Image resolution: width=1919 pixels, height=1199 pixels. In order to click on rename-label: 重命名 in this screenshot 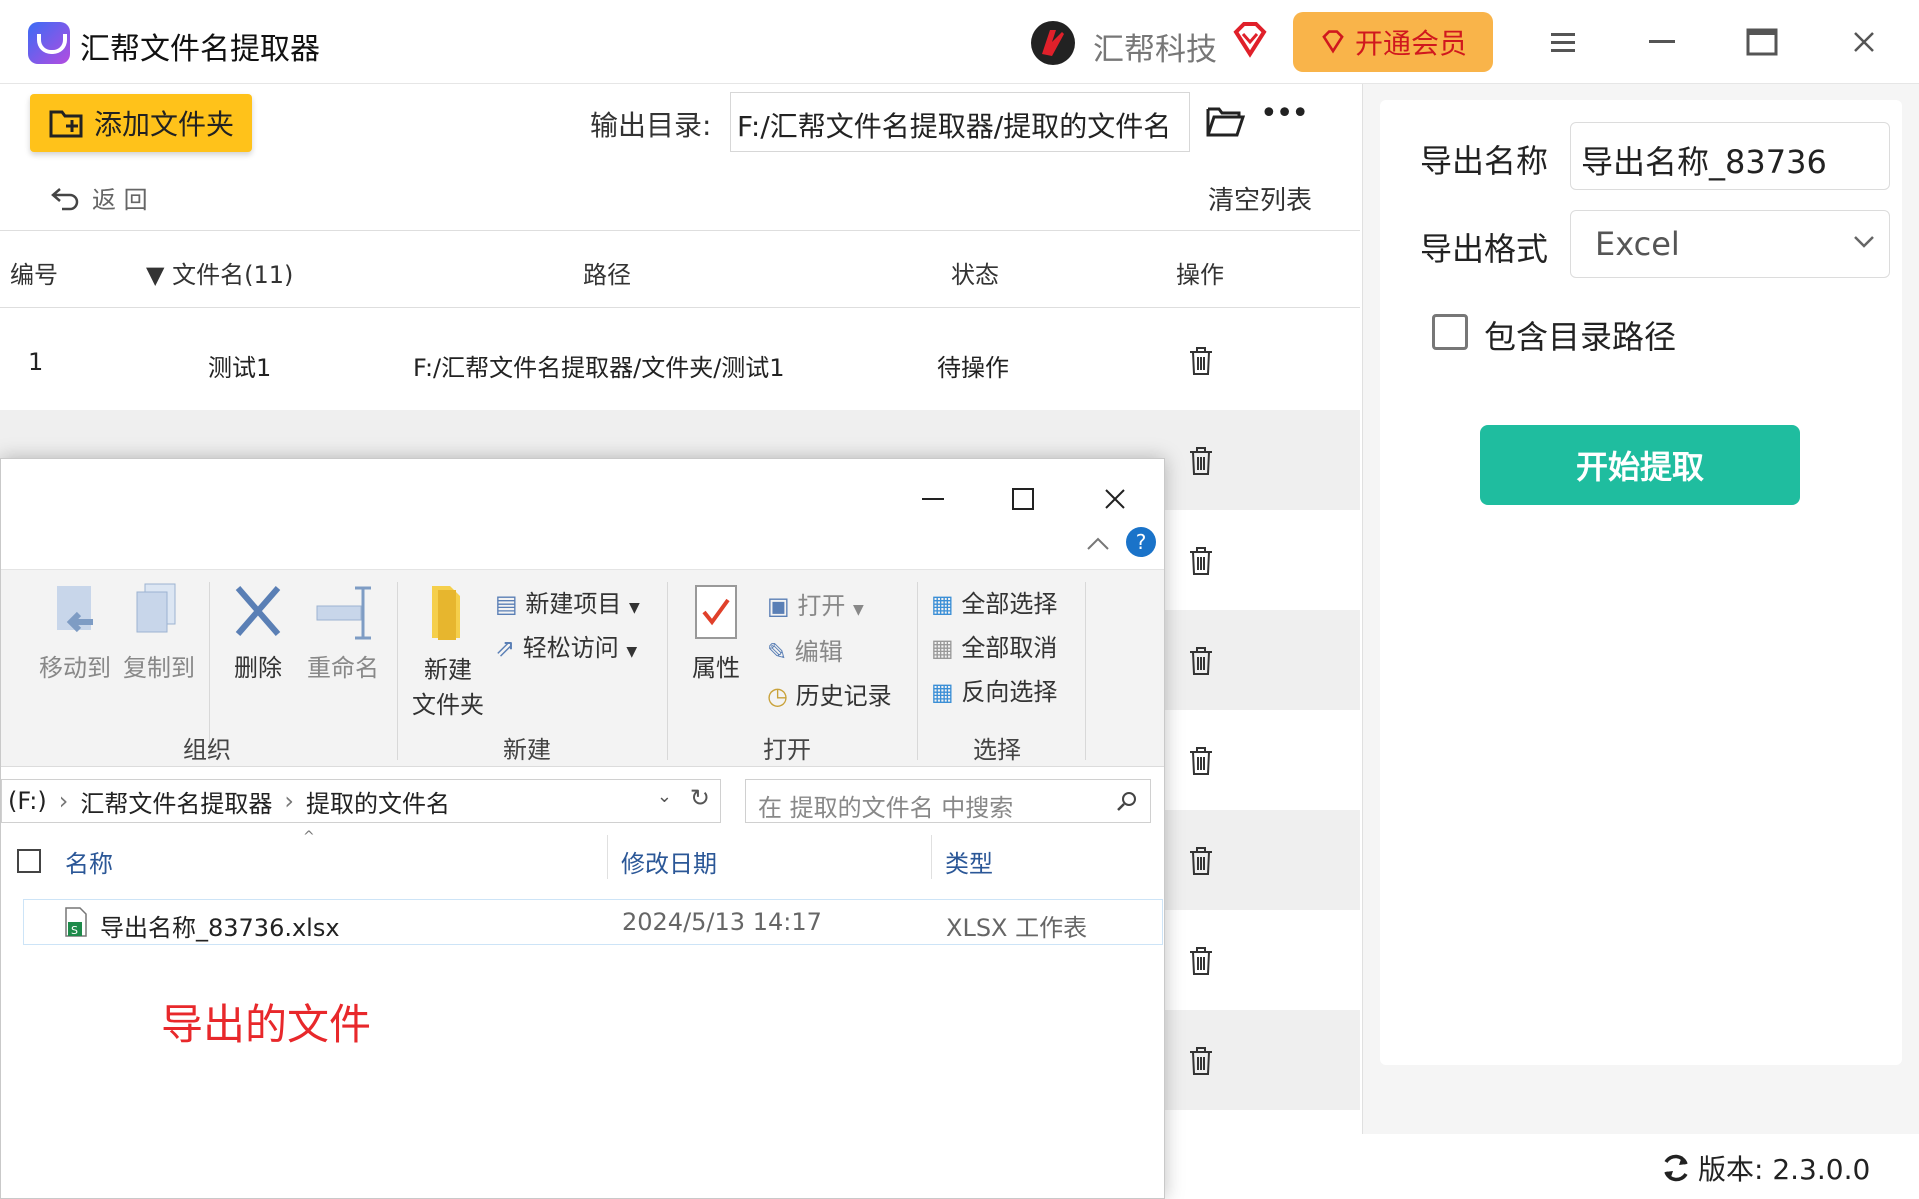, I will do `click(343, 668)`.